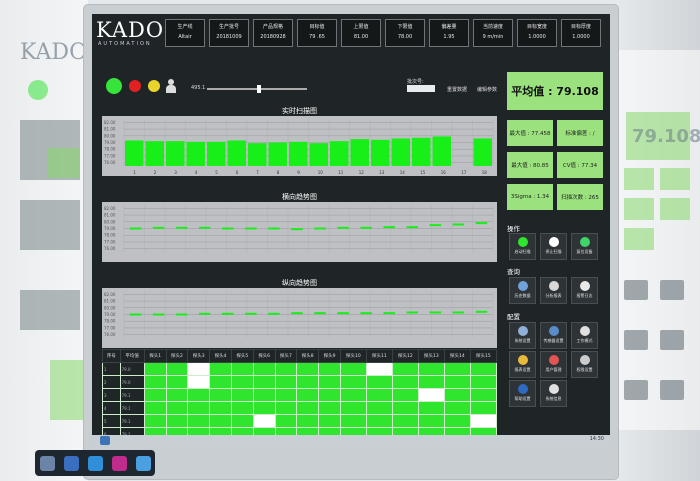 Image resolution: width=700 pixels, height=481 pixels. What do you see at coordinates (581, 33) in the screenshot?
I see `stat-target-thickness: 目标厚度 1.0000` at bounding box center [581, 33].